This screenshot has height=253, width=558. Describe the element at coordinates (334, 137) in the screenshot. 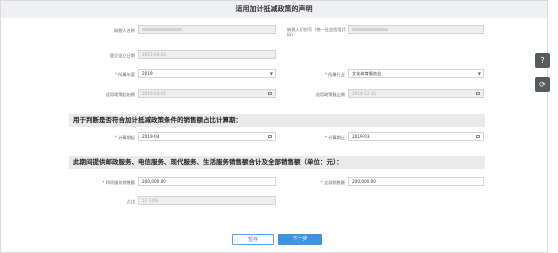

I see `calc-end-label: * 计算期止` at that location.